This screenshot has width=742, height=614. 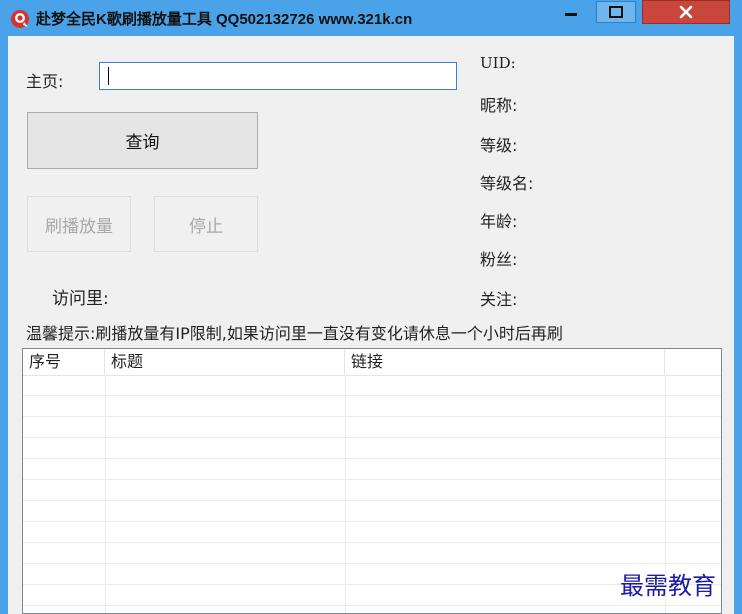 What do you see at coordinates (505, 362) in the screenshot?
I see `column-header-link: 链接` at bounding box center [505, 362].